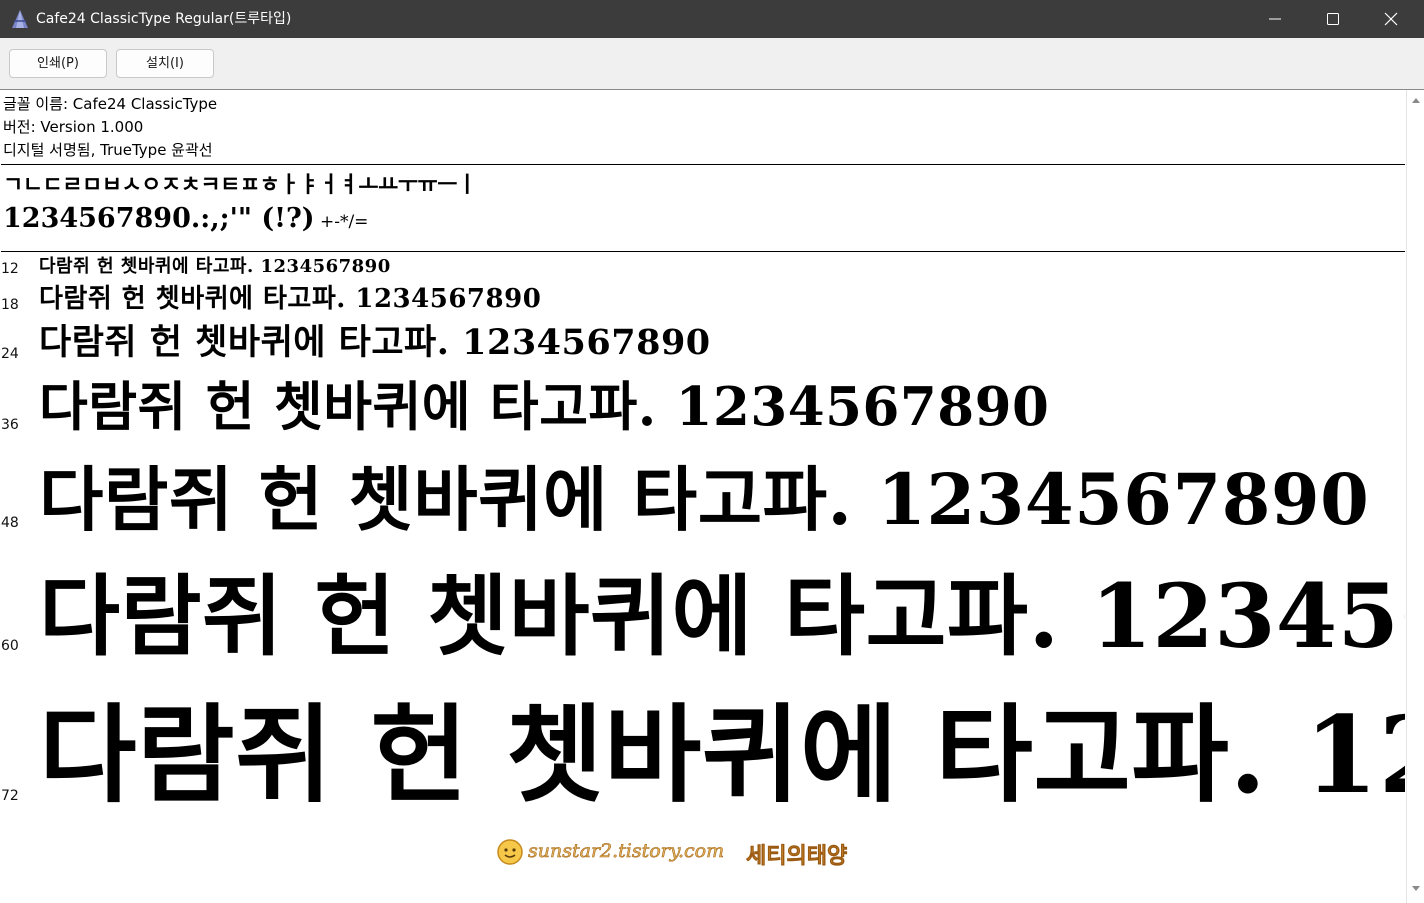  Describe the element at coordinates (1415, 496) in the screenshot. I see `vertical-scrollbar` at that location.